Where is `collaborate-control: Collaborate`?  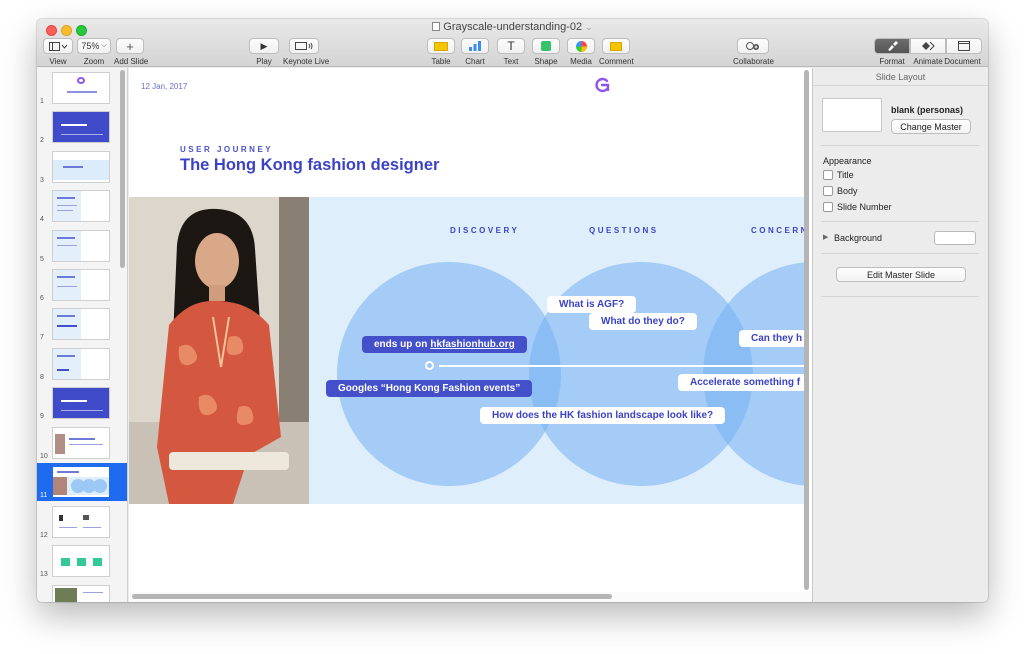
collaborate-control: Collaborate is located at coordinates (753, 52).